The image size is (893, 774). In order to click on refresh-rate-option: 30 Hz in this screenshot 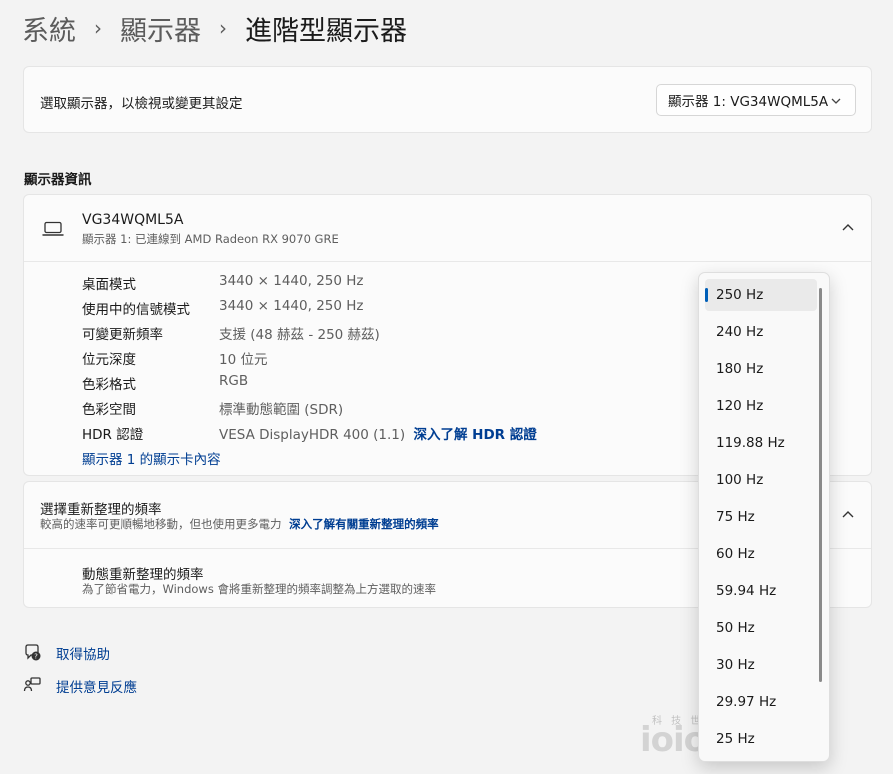, I will do `click(761, 665)`.